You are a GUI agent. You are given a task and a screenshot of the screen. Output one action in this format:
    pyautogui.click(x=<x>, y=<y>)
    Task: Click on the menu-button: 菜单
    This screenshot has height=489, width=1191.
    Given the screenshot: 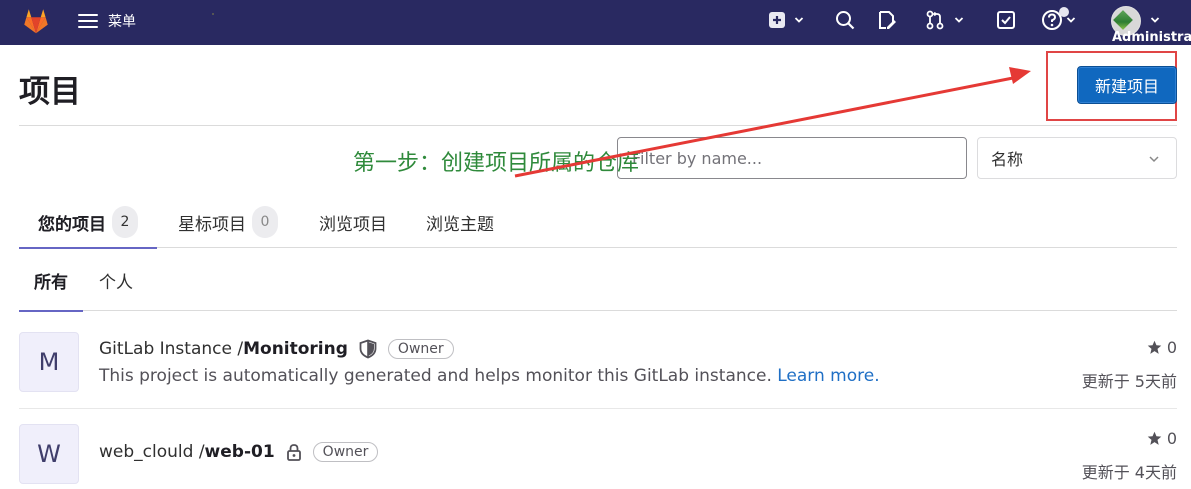 What is the action you would take?
    pyautogui.click(x=107, y=21)
    